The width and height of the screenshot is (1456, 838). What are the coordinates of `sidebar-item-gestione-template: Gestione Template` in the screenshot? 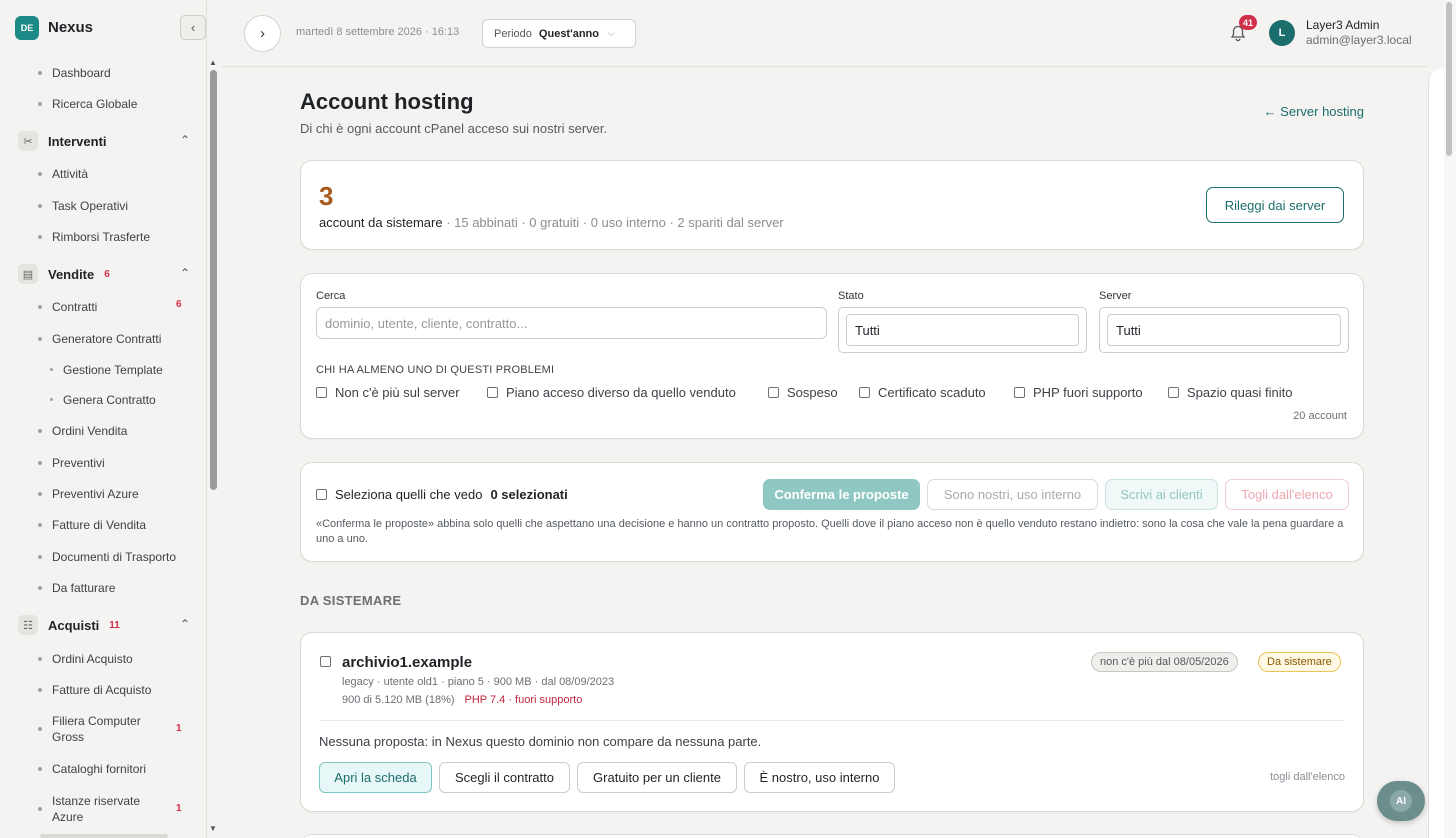 It's located at (128, 370).